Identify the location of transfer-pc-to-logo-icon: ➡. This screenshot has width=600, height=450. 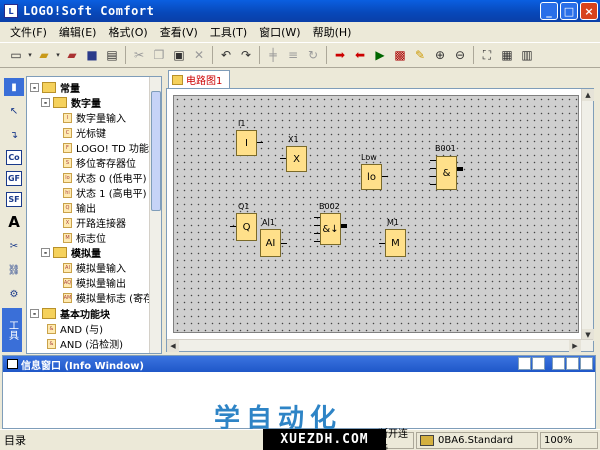
(340, 55).